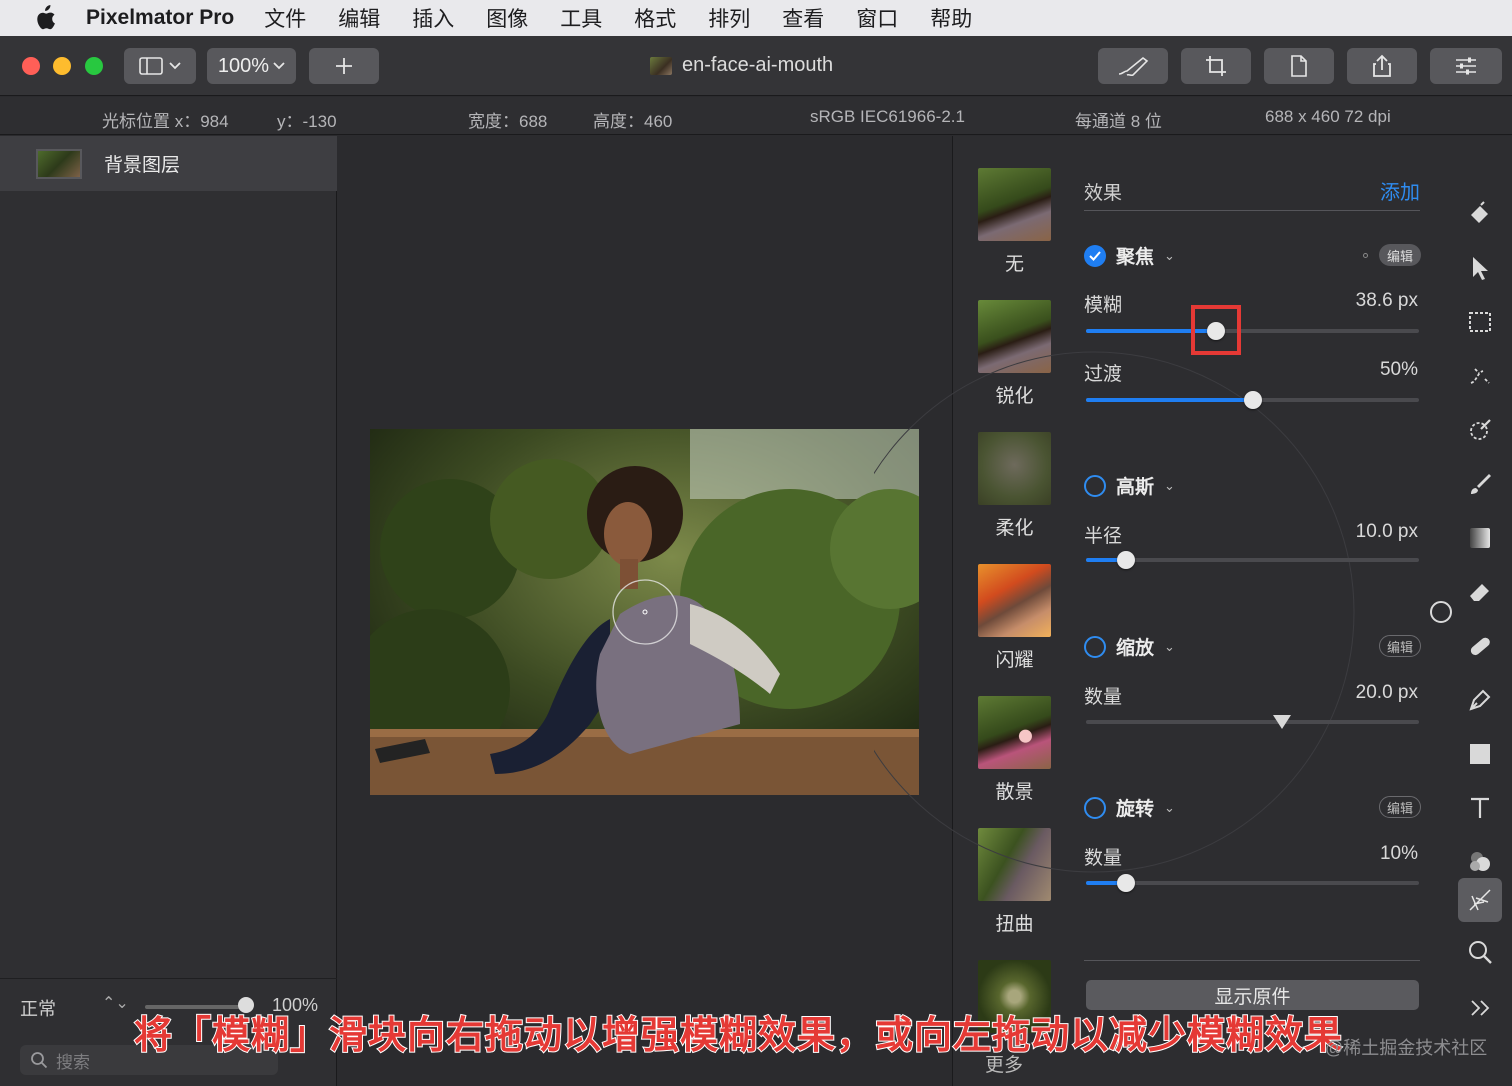 Image resolution: width=1512 pixels, height=1086 pixels. Describe the element at coordinates (738, 1036) in the screenshot. I see `tutorial-caption: 将「模糊」滑块向右拖动以增强模糊效果，或向左拖动以减少模糊效果` at that location.